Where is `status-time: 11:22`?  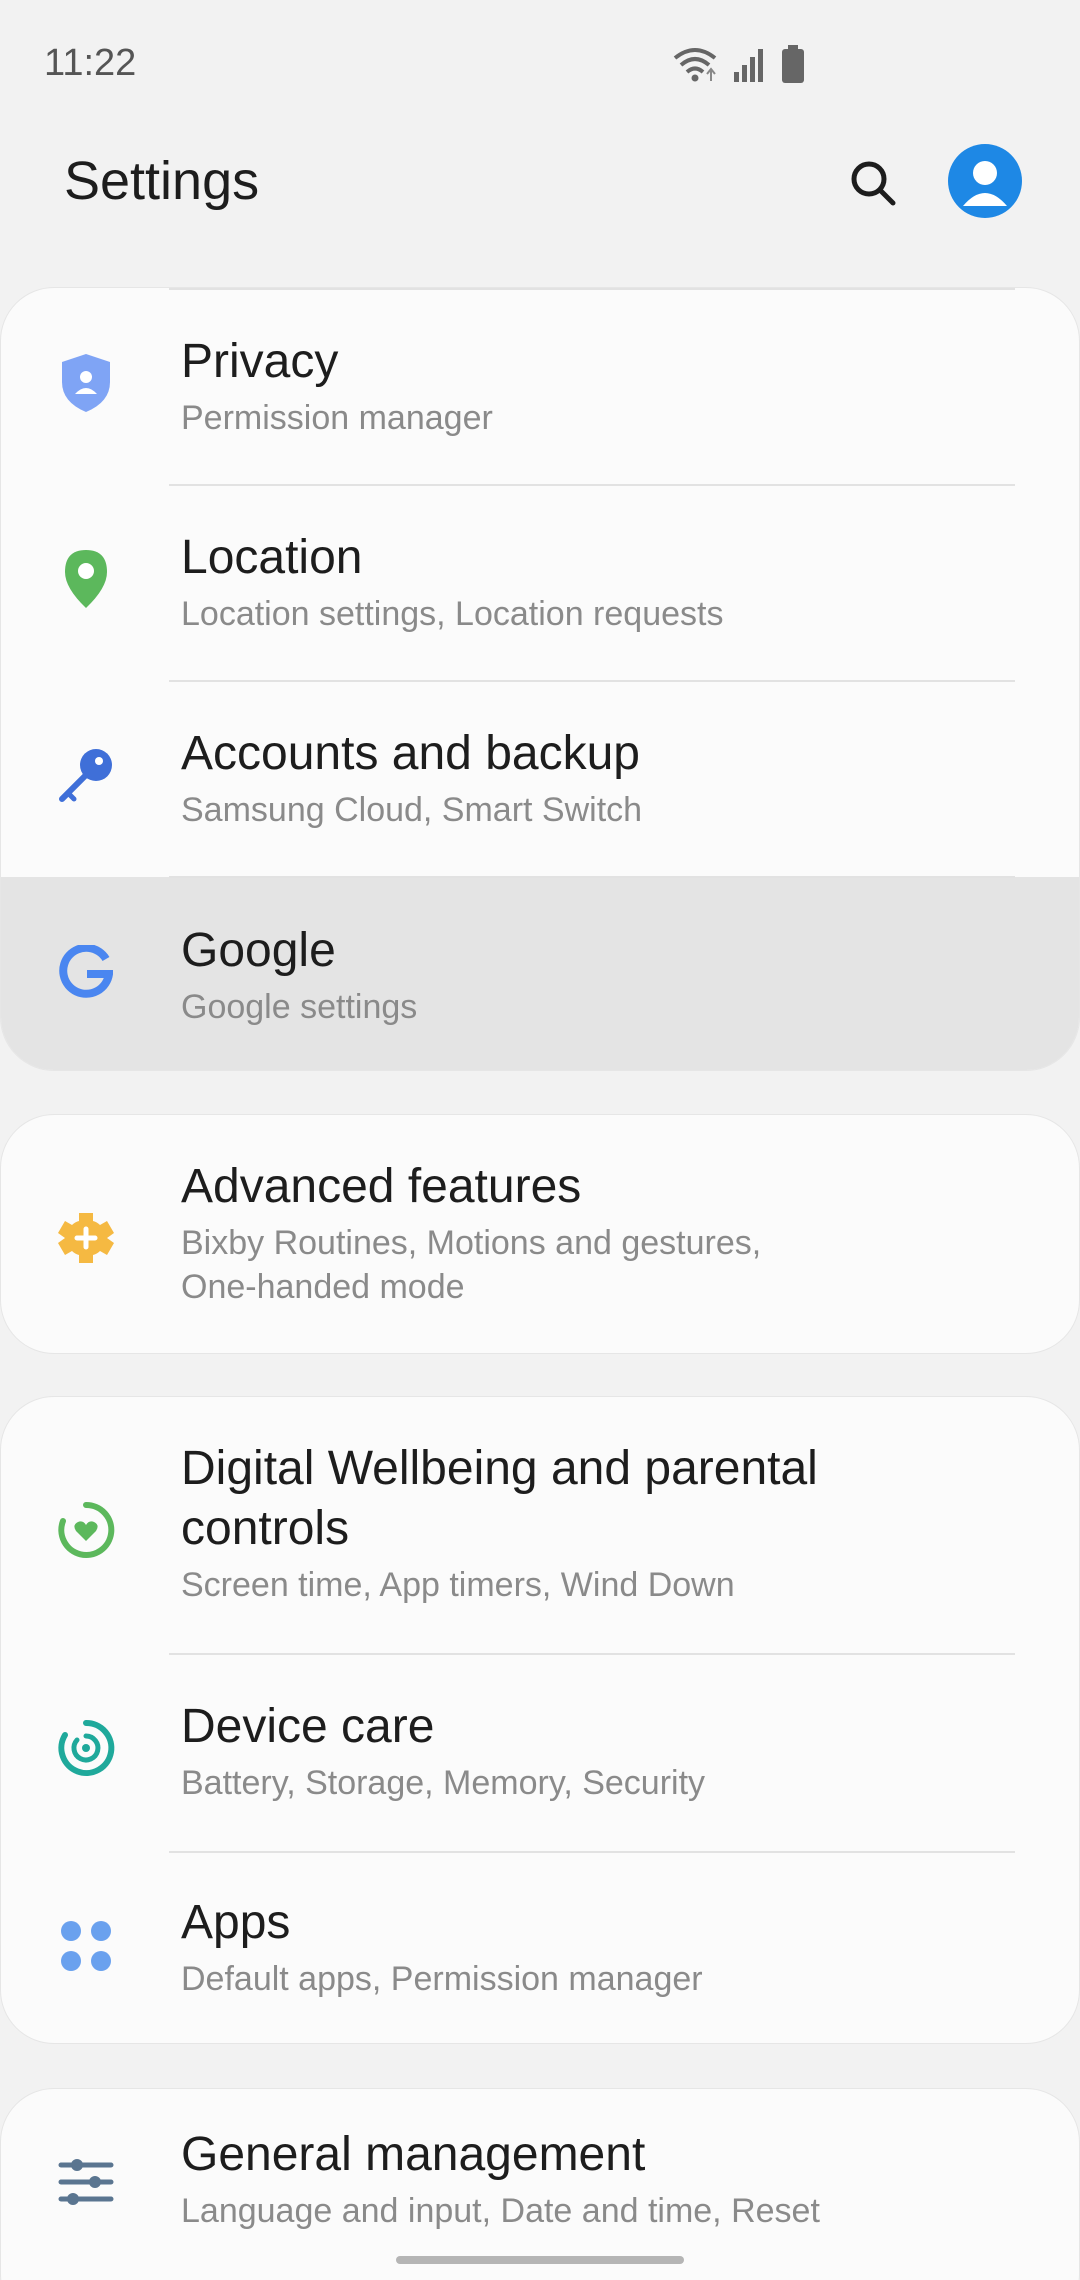 status-time: 11:22 is located at coordinates (90, 63).